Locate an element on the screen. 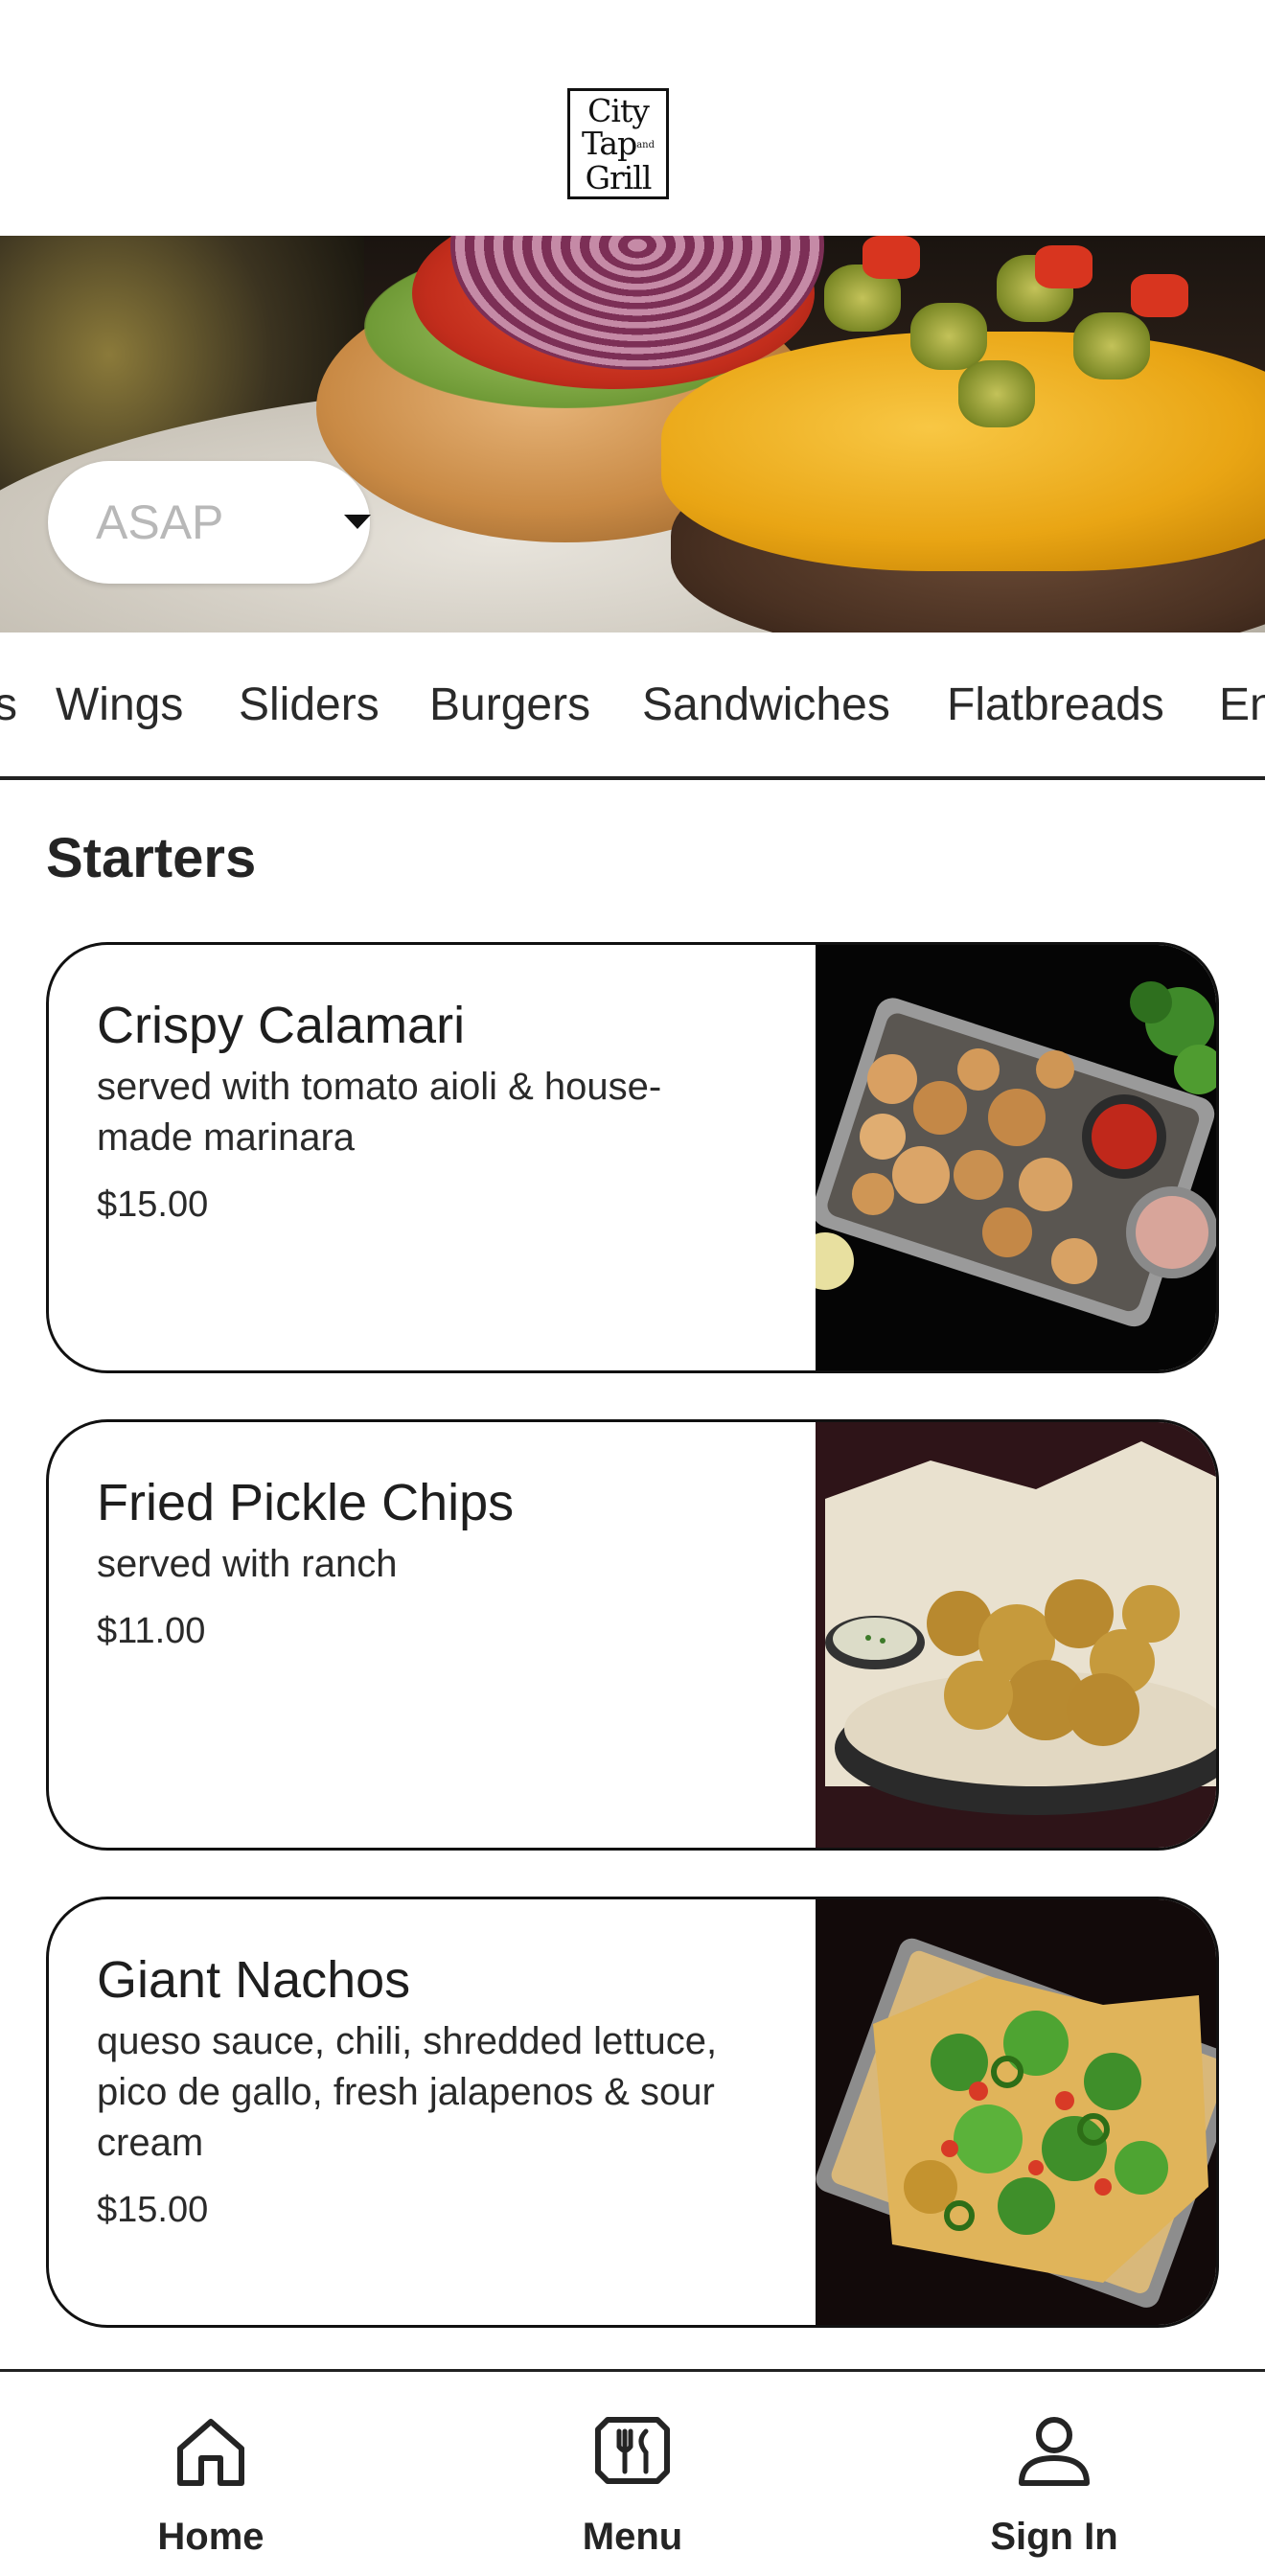 Image resolution: width=1265 pixels, height=2576 pixels. order-time-dropdown: ASAP is located at coordinates (209, 522).